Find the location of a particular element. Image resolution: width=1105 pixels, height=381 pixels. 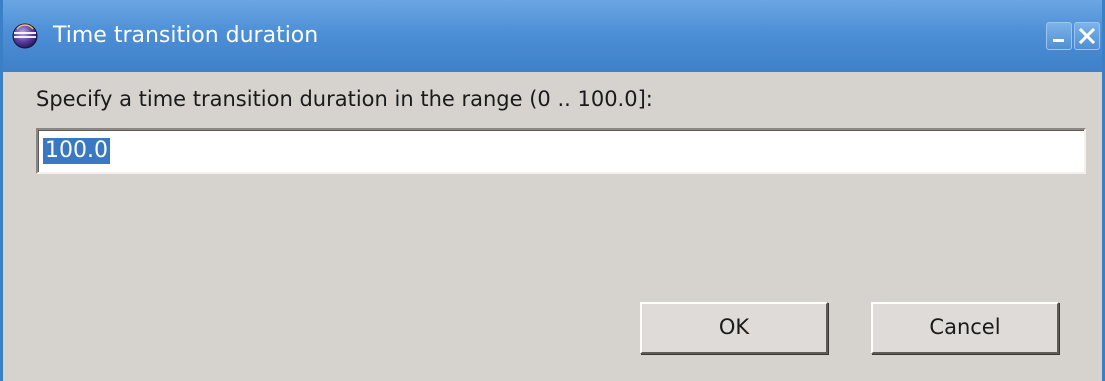

eclipse-sphere-icon is located at coordinates (25, 36).